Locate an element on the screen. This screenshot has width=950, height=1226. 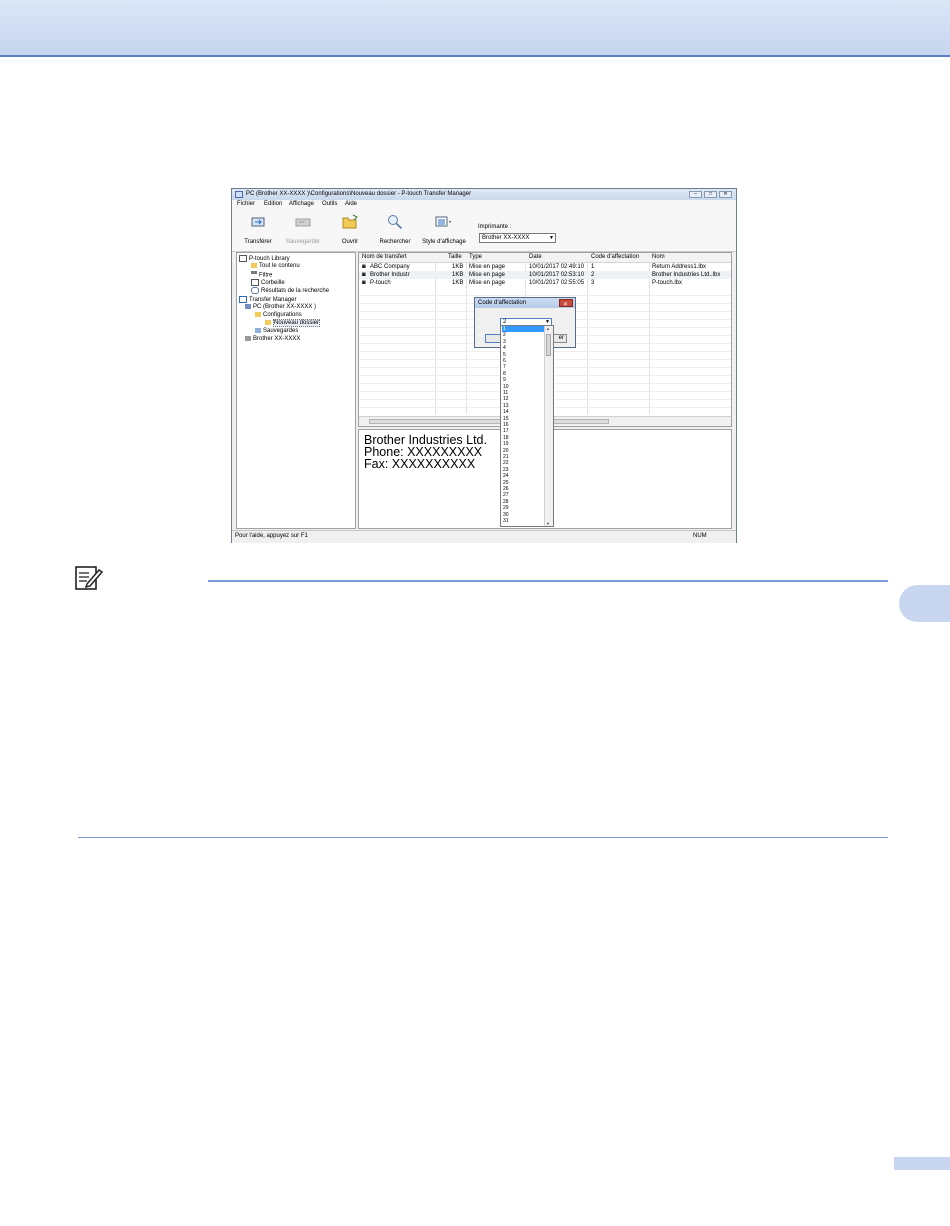
view-style-button: Style d'affichage is located at coordinates (444, 230).